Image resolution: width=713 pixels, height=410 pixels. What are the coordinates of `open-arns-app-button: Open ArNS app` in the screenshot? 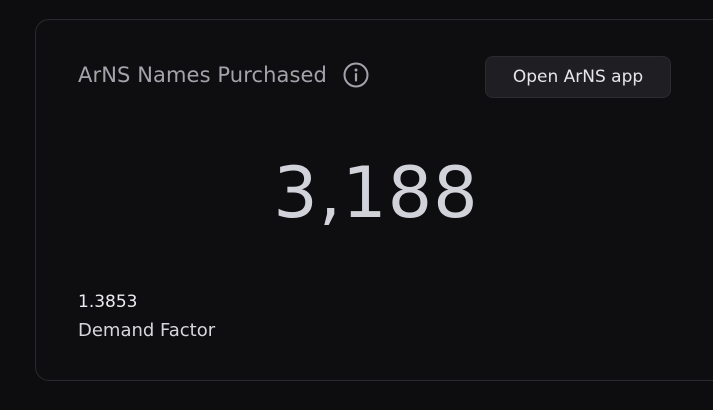 It's located at (578, 77).